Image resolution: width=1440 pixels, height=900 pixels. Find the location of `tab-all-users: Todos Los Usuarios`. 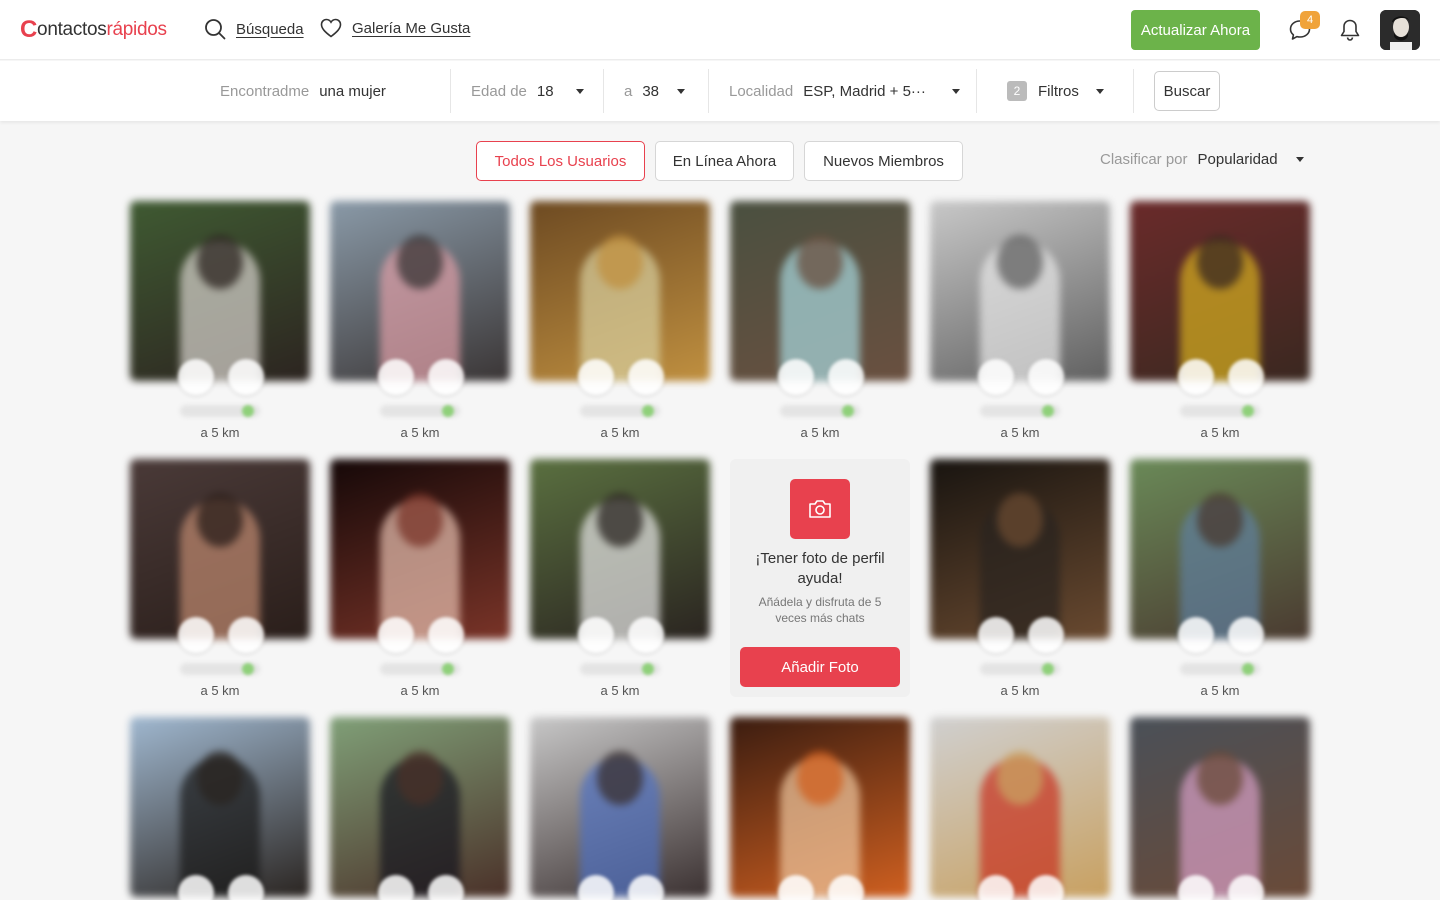

tab-all-users: Todos Los Usuarios is located at coordinates (560, 161).